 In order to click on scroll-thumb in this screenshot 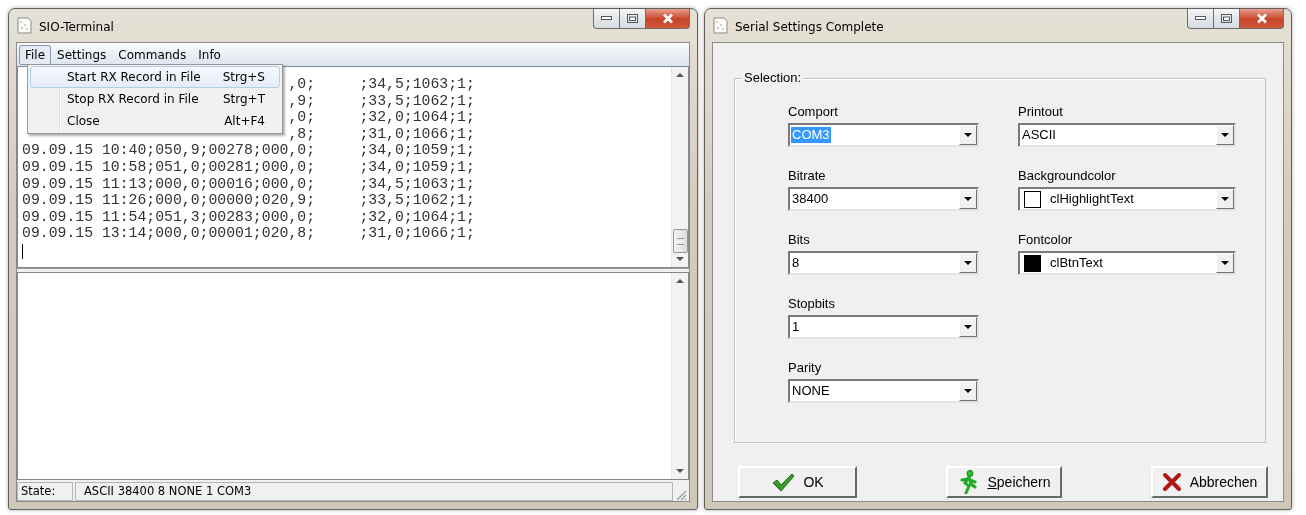, I will do `click(680, 241)`.